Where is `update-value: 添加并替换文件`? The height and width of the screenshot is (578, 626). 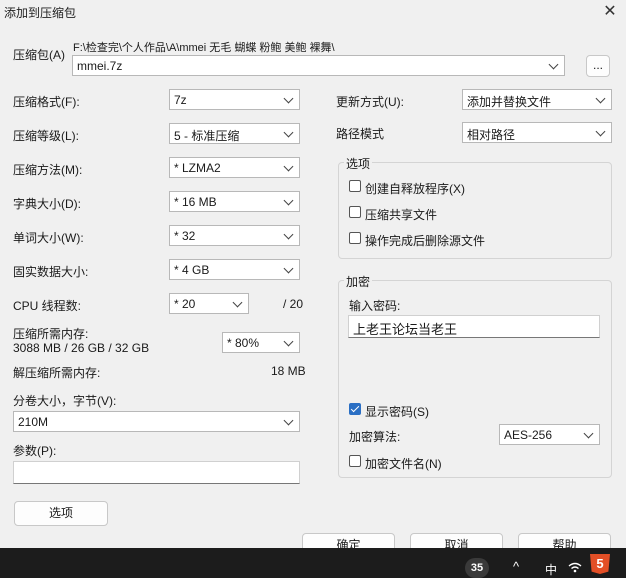
update-value: 添加并替换文件 is located at coordinates (509, 102).